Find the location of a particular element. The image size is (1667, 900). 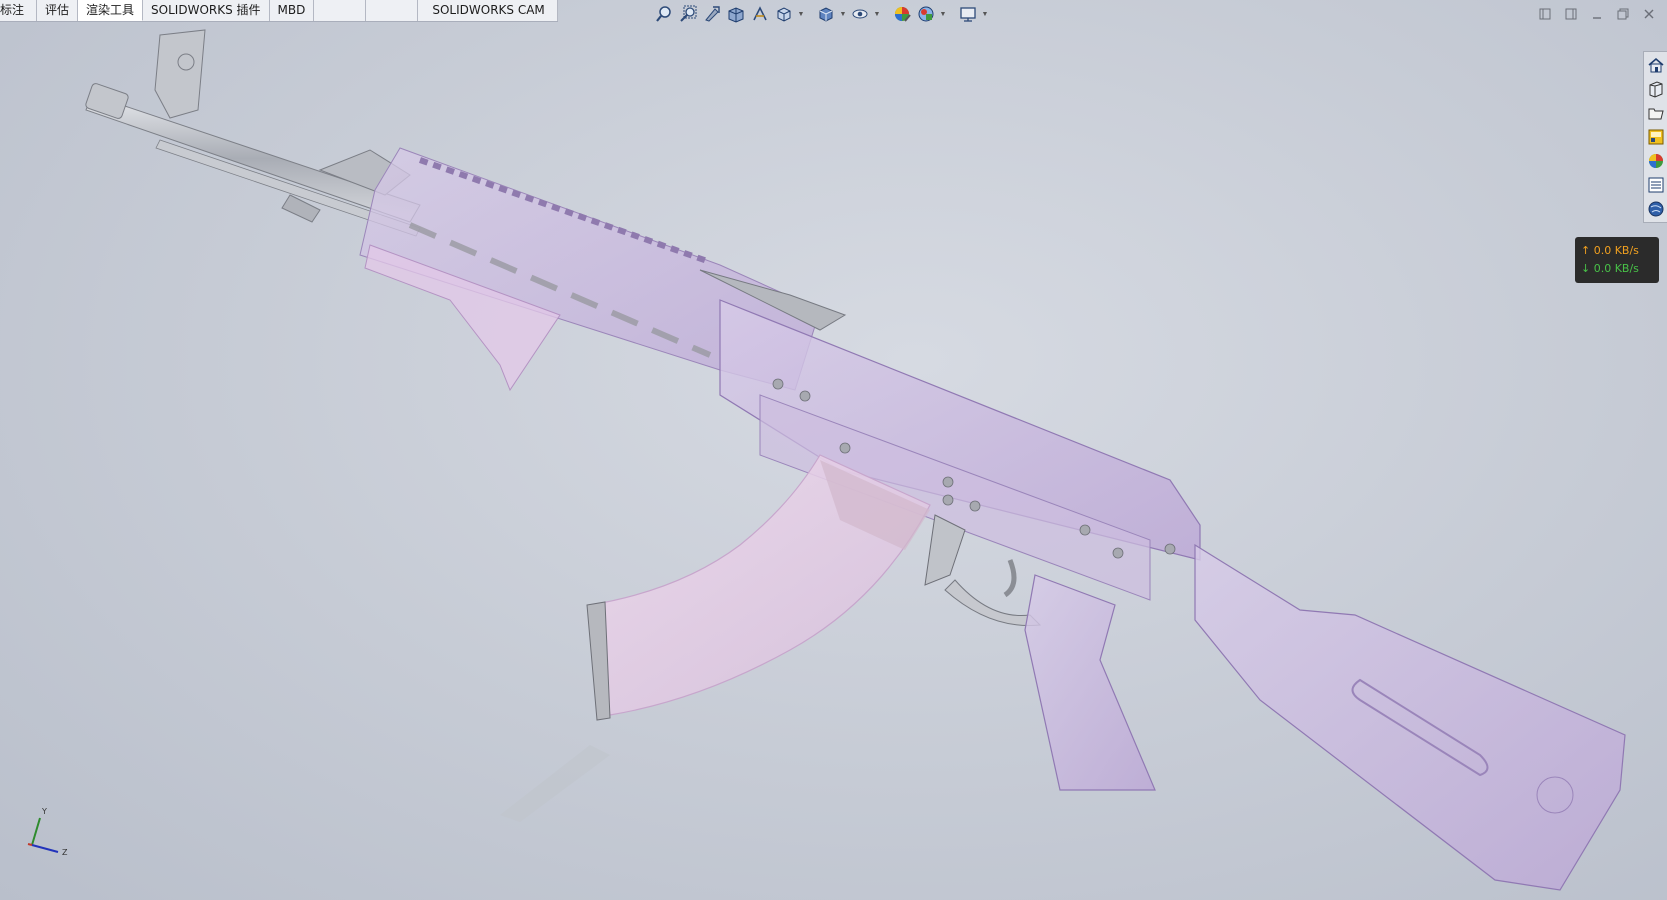

barrel-assembly is located at coordinates (253, 133).